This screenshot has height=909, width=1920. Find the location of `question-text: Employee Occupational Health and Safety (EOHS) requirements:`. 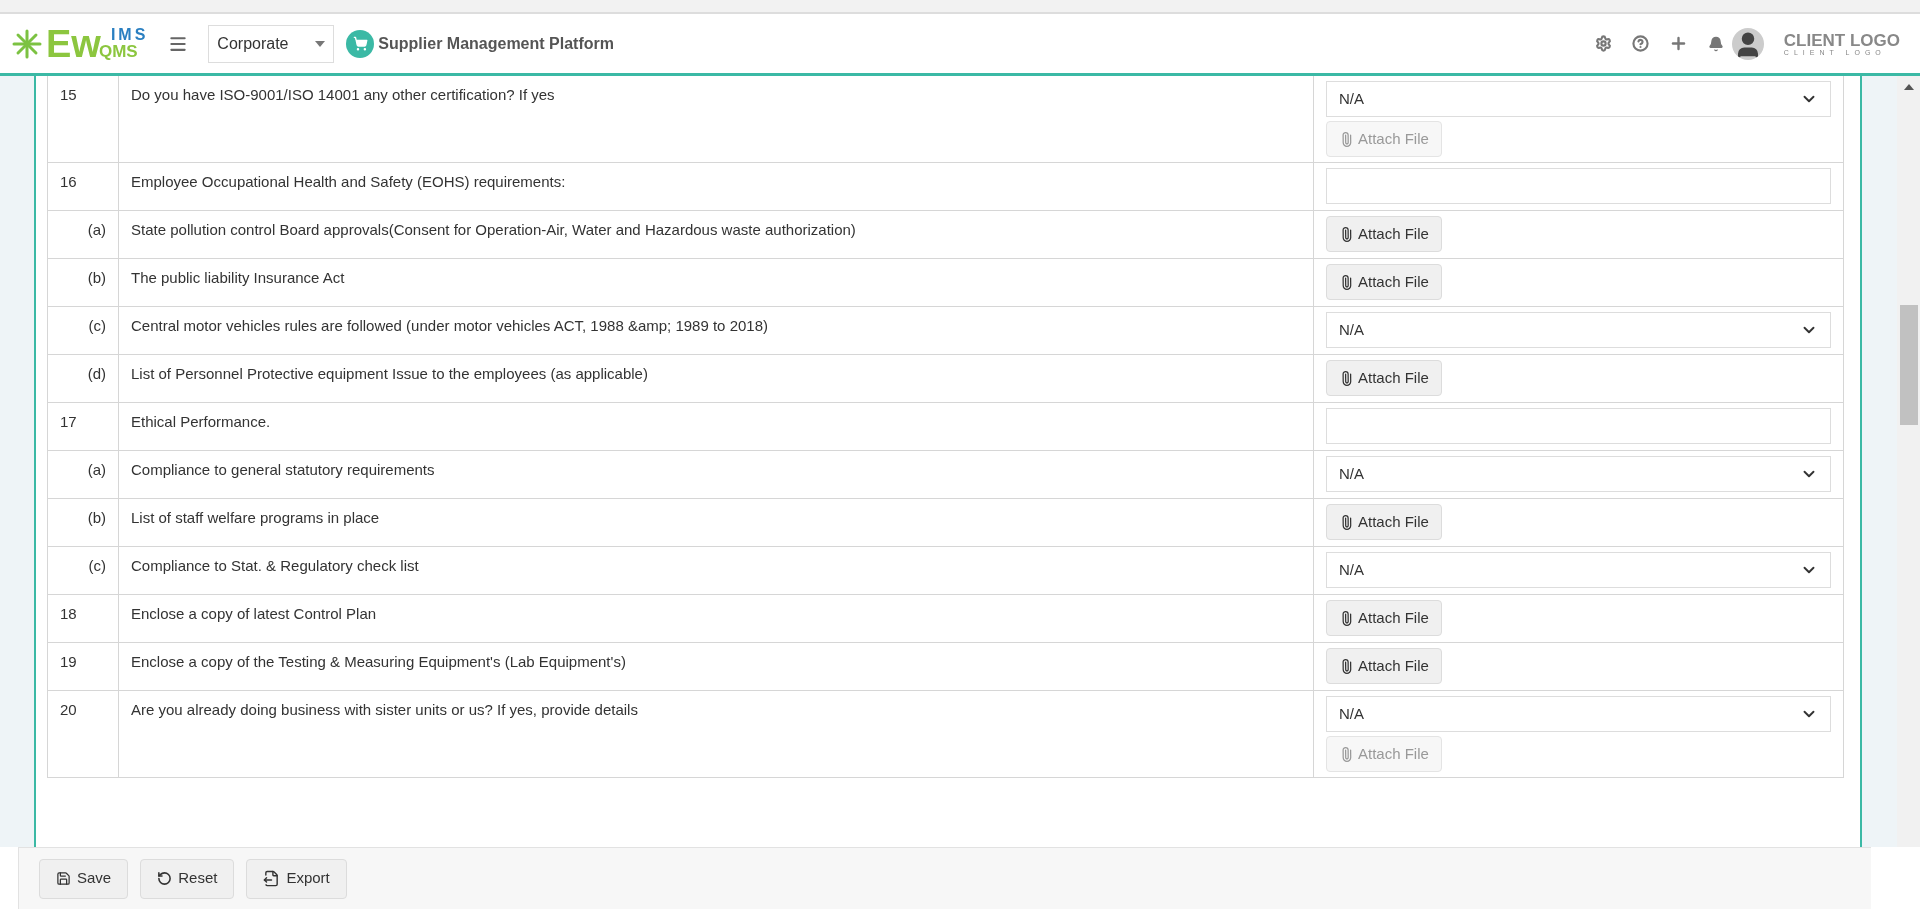

question-text: Employee Occupational Health and Safety (EOHS) requirements: is located at coordinates (716, 186).